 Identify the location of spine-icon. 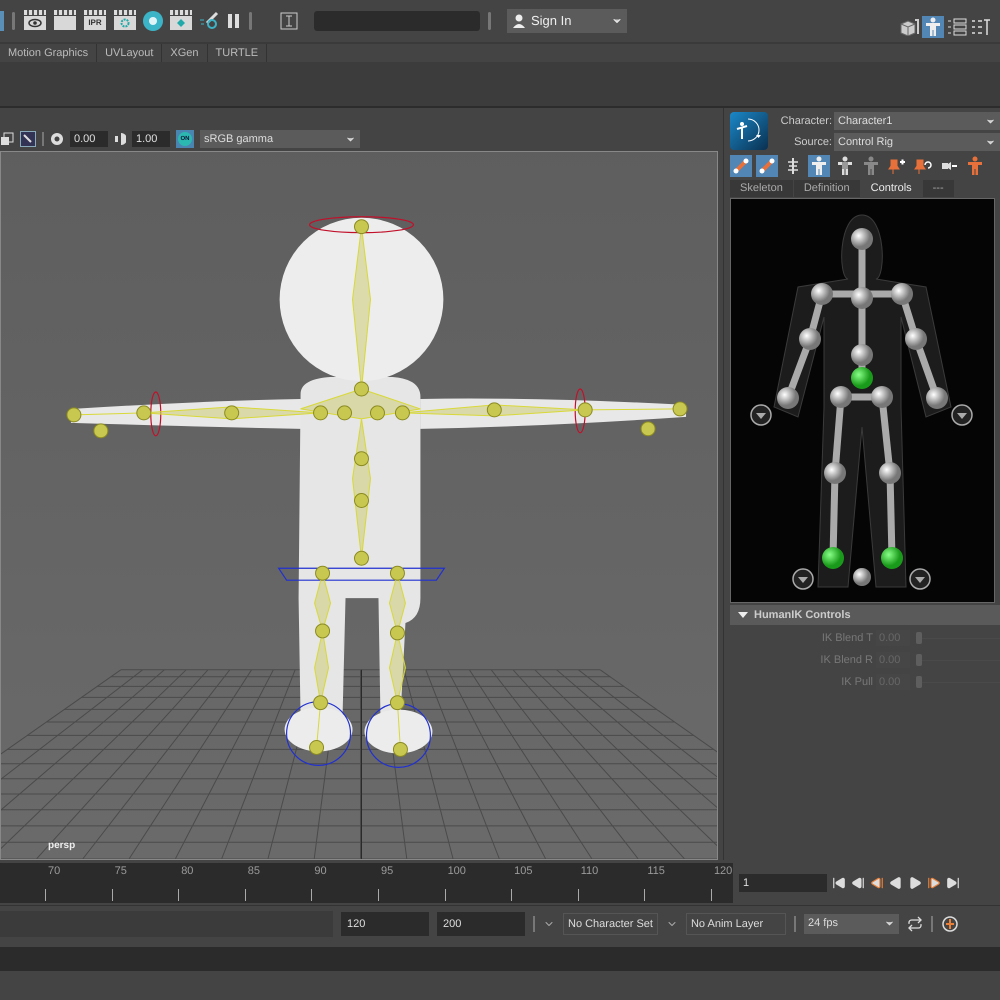
(793, 166).